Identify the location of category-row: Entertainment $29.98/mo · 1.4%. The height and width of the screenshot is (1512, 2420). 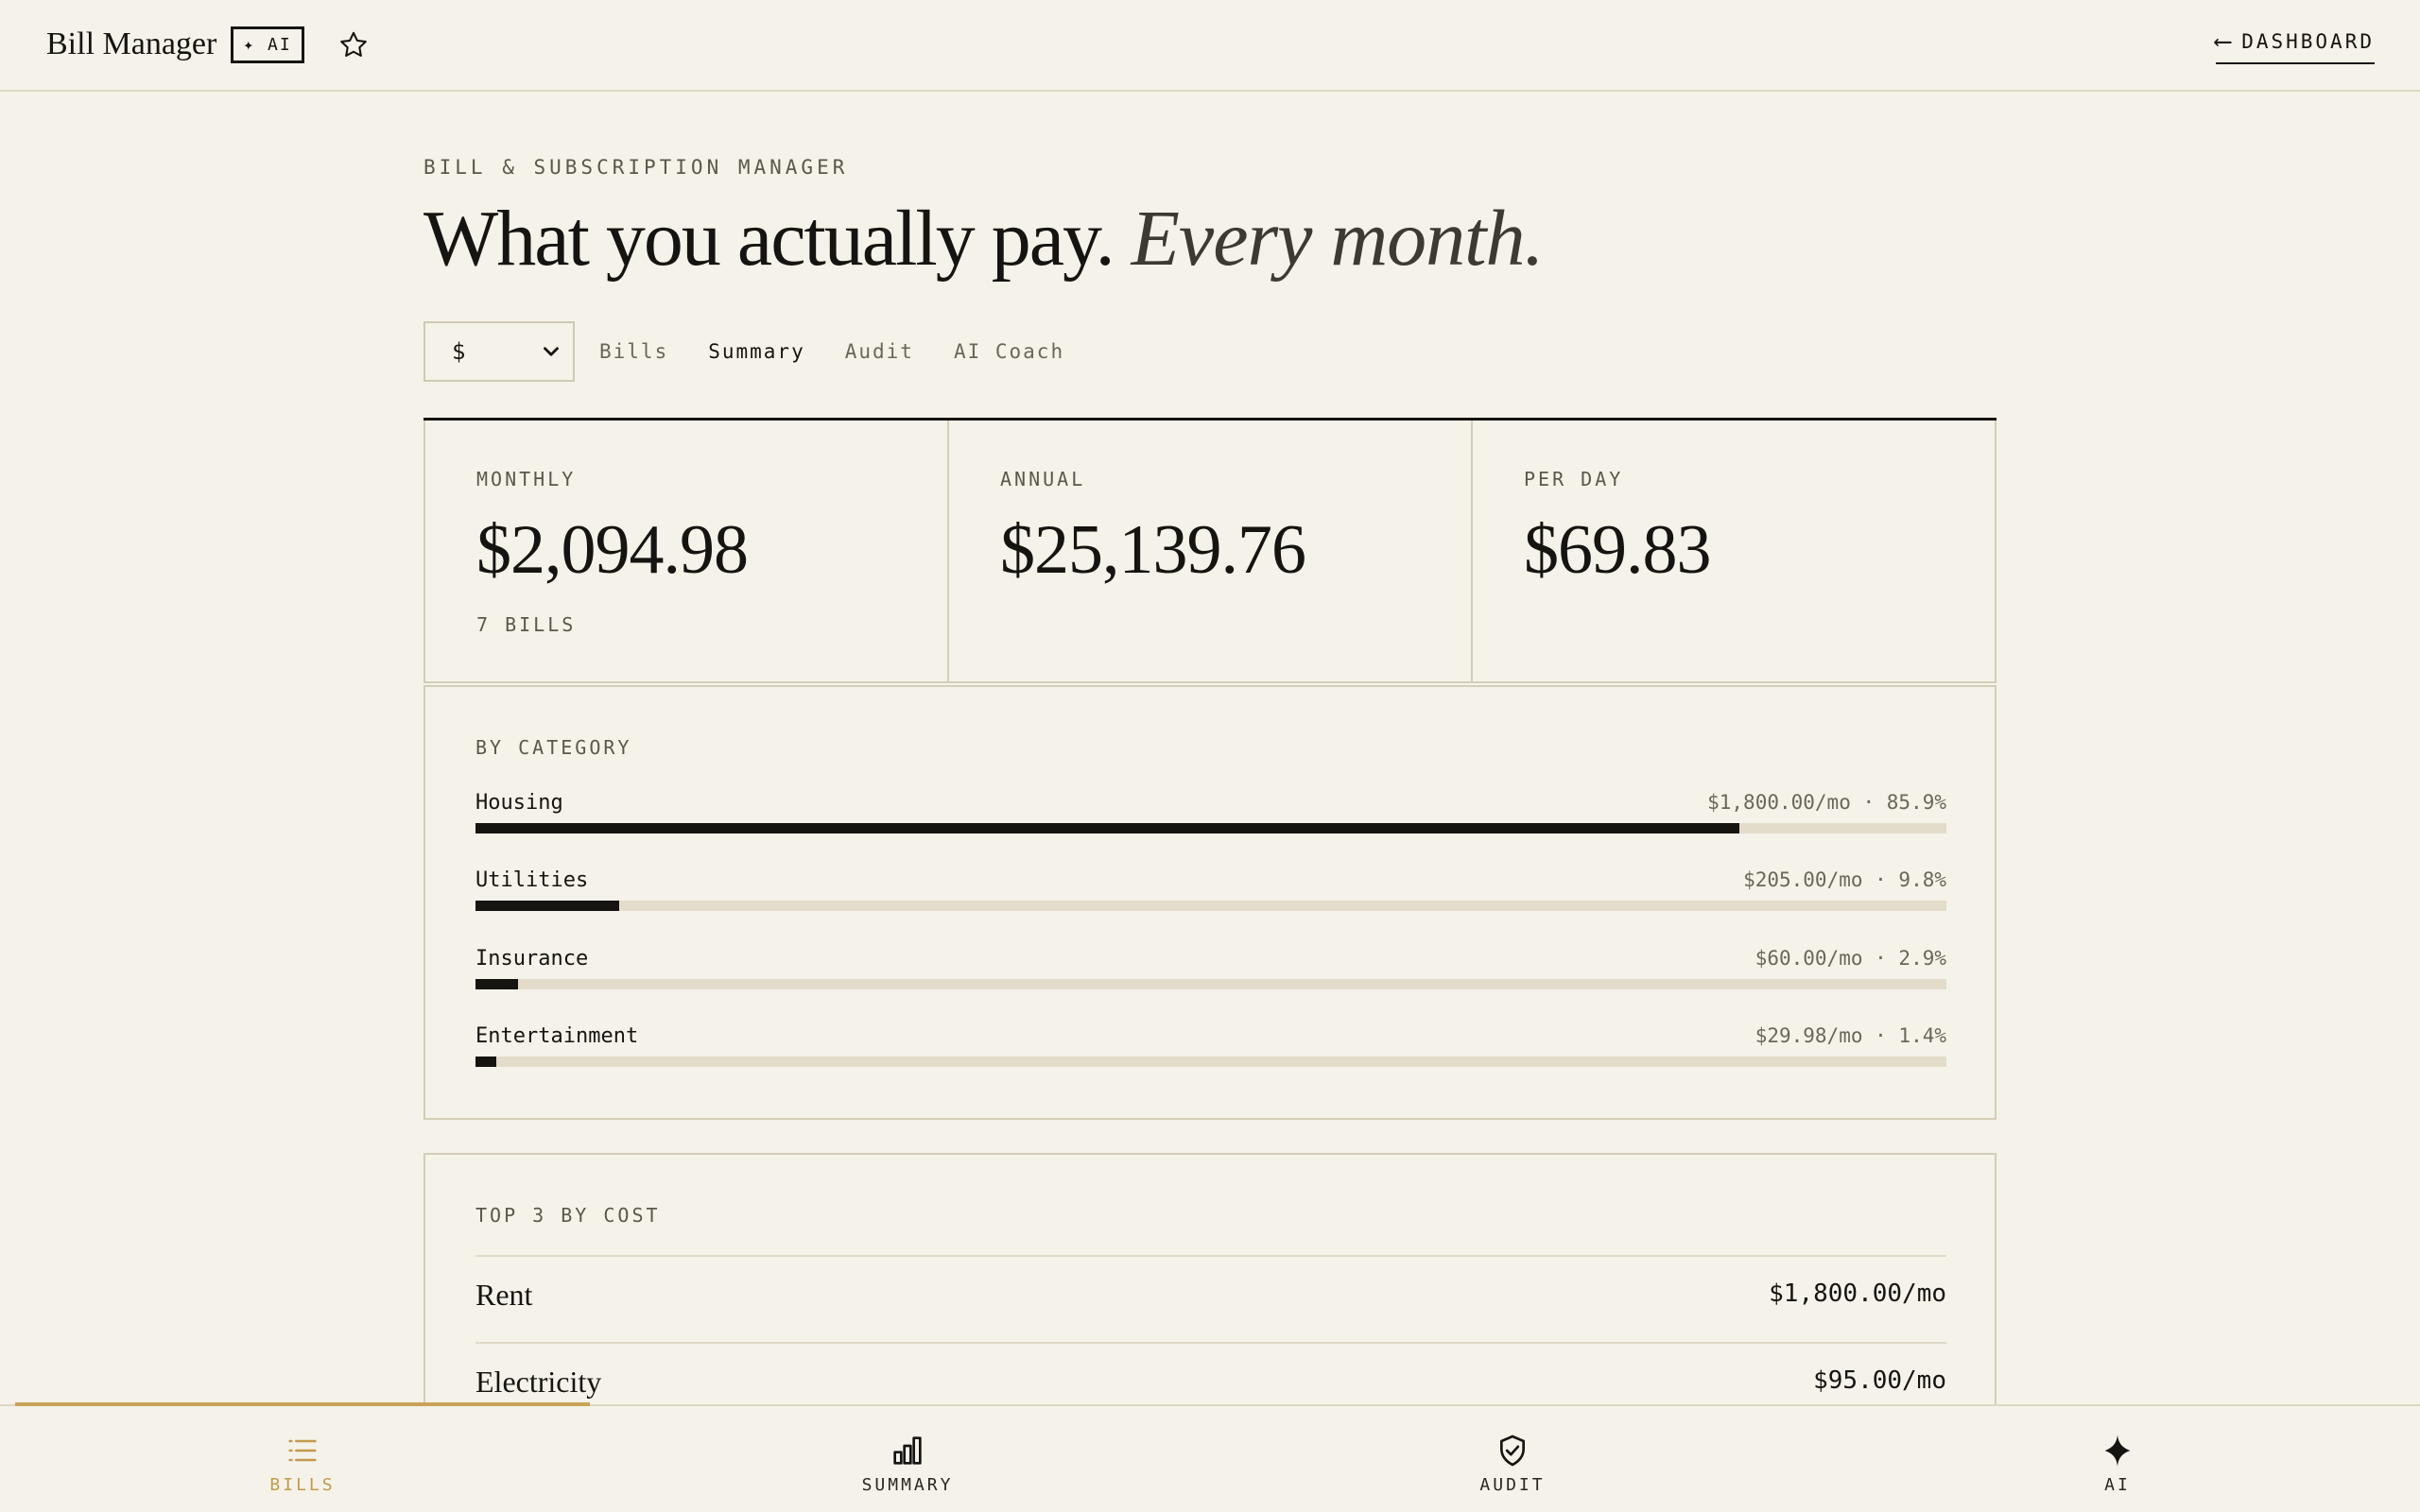
(1210, 1052).